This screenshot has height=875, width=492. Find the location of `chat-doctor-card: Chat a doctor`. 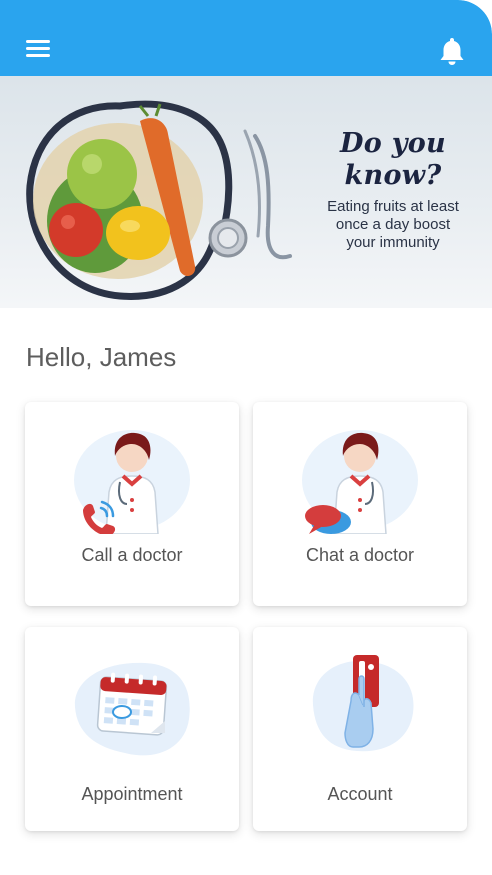

chat-doctor-card: Chat a doctor is located at coordinates (360, 504).